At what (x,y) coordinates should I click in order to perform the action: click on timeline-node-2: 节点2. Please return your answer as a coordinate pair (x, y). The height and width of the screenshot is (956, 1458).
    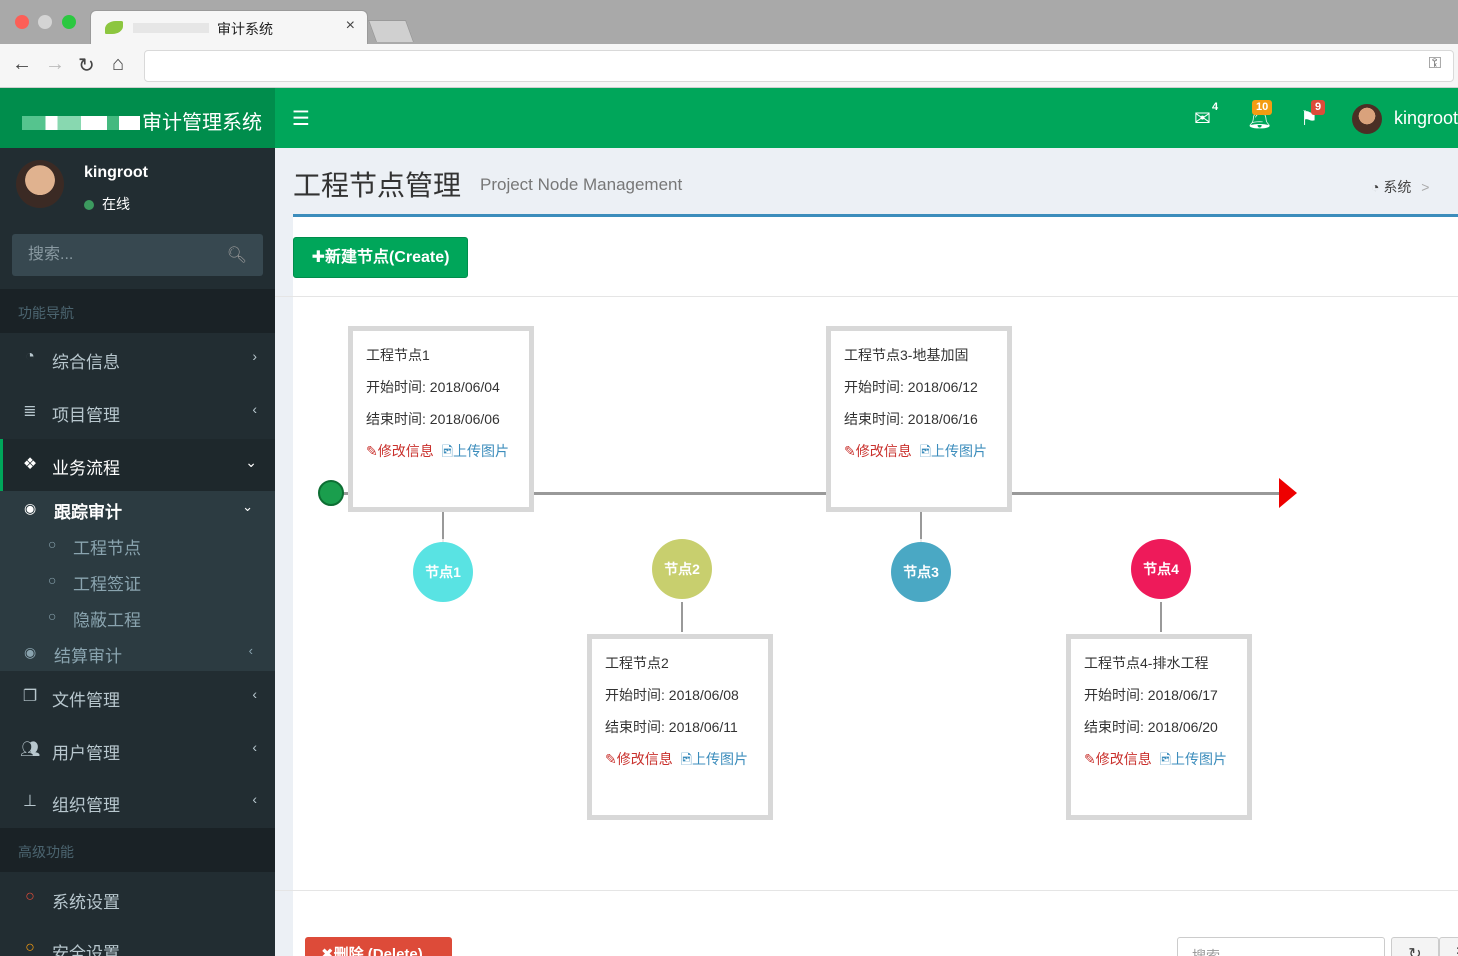
    Looking at the image, I should click on (682, 569).